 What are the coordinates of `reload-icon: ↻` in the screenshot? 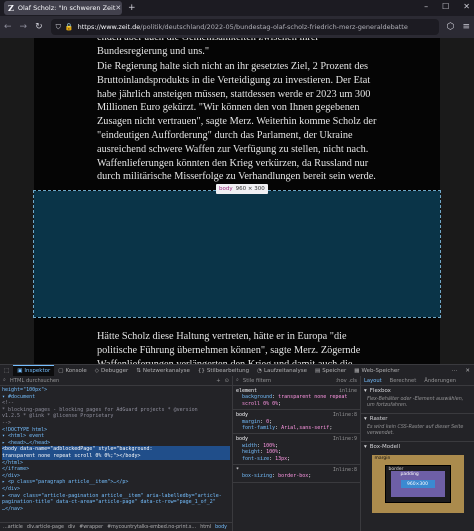 It's located at (39, 27).